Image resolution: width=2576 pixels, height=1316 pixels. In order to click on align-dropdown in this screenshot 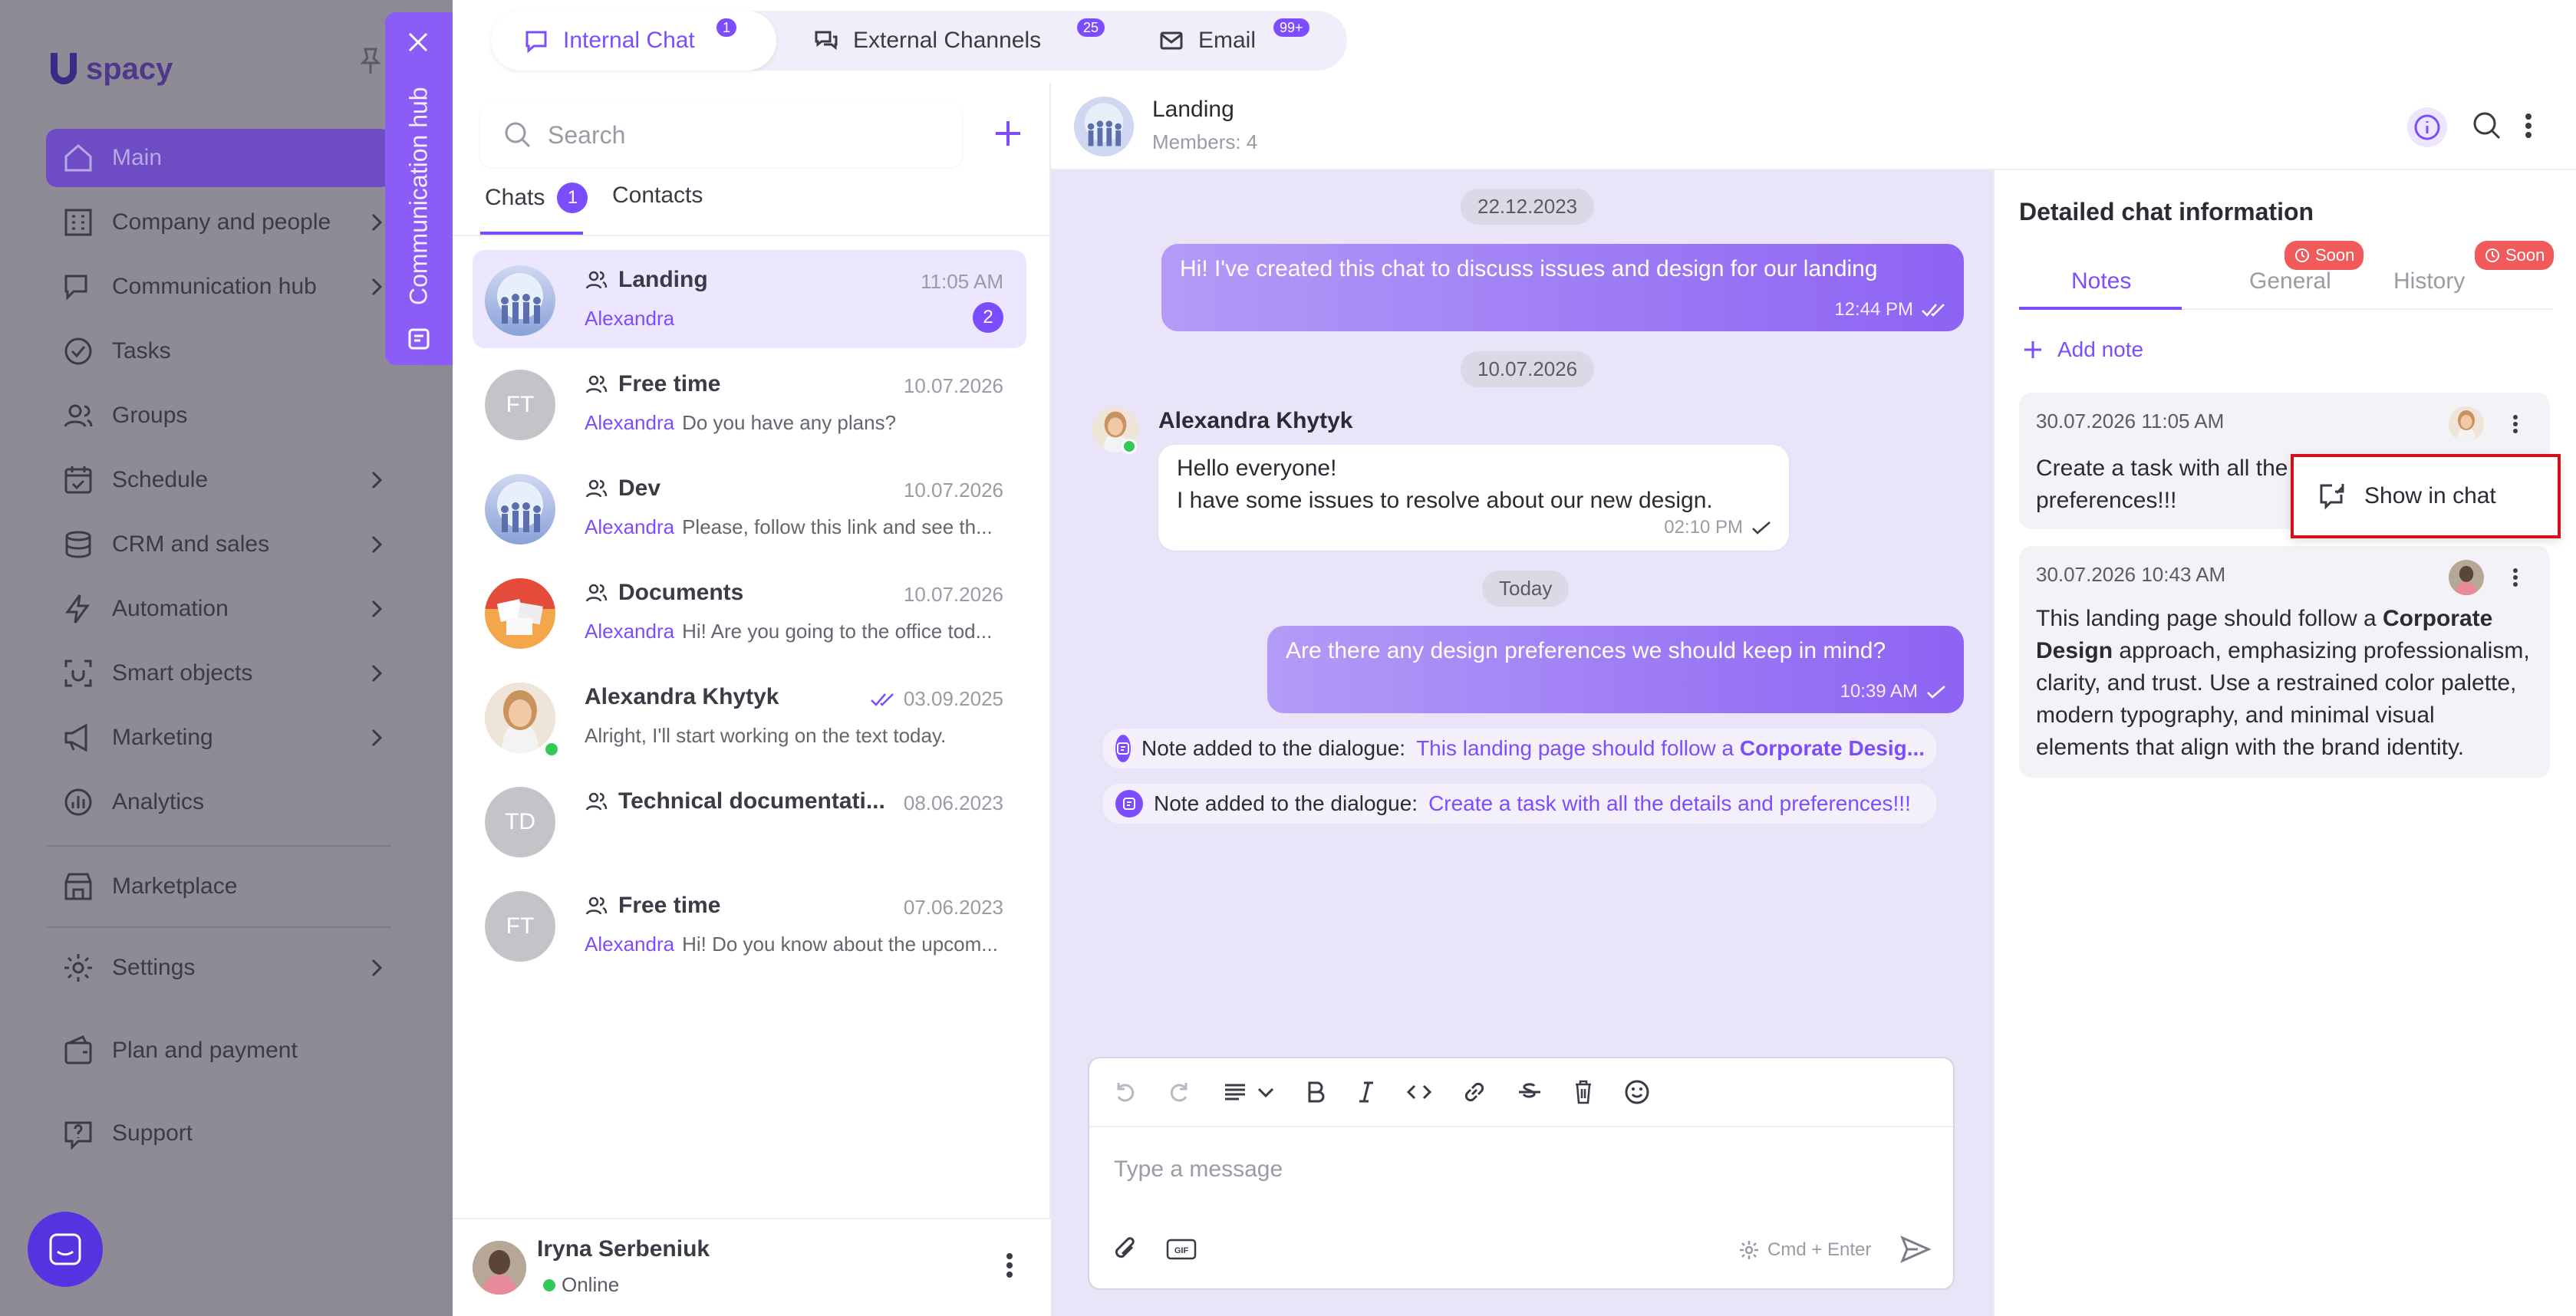, I will do `click(1248, 1092)`.